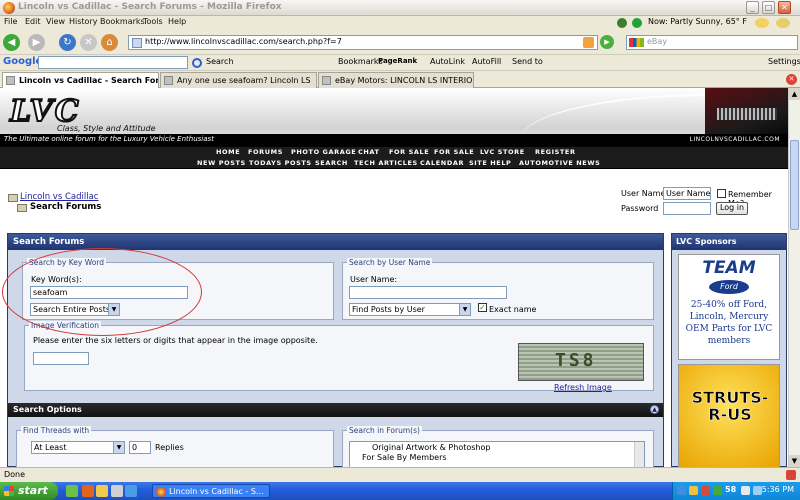 This screenshot has width=800, height=500. Describe the element at coordinates (778, 489) in the screenshot. I see `clock: 5:36 PM` at that location.